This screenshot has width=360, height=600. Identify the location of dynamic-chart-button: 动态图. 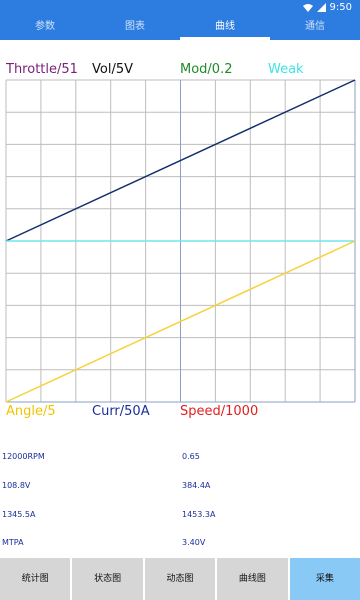
(180, 579).